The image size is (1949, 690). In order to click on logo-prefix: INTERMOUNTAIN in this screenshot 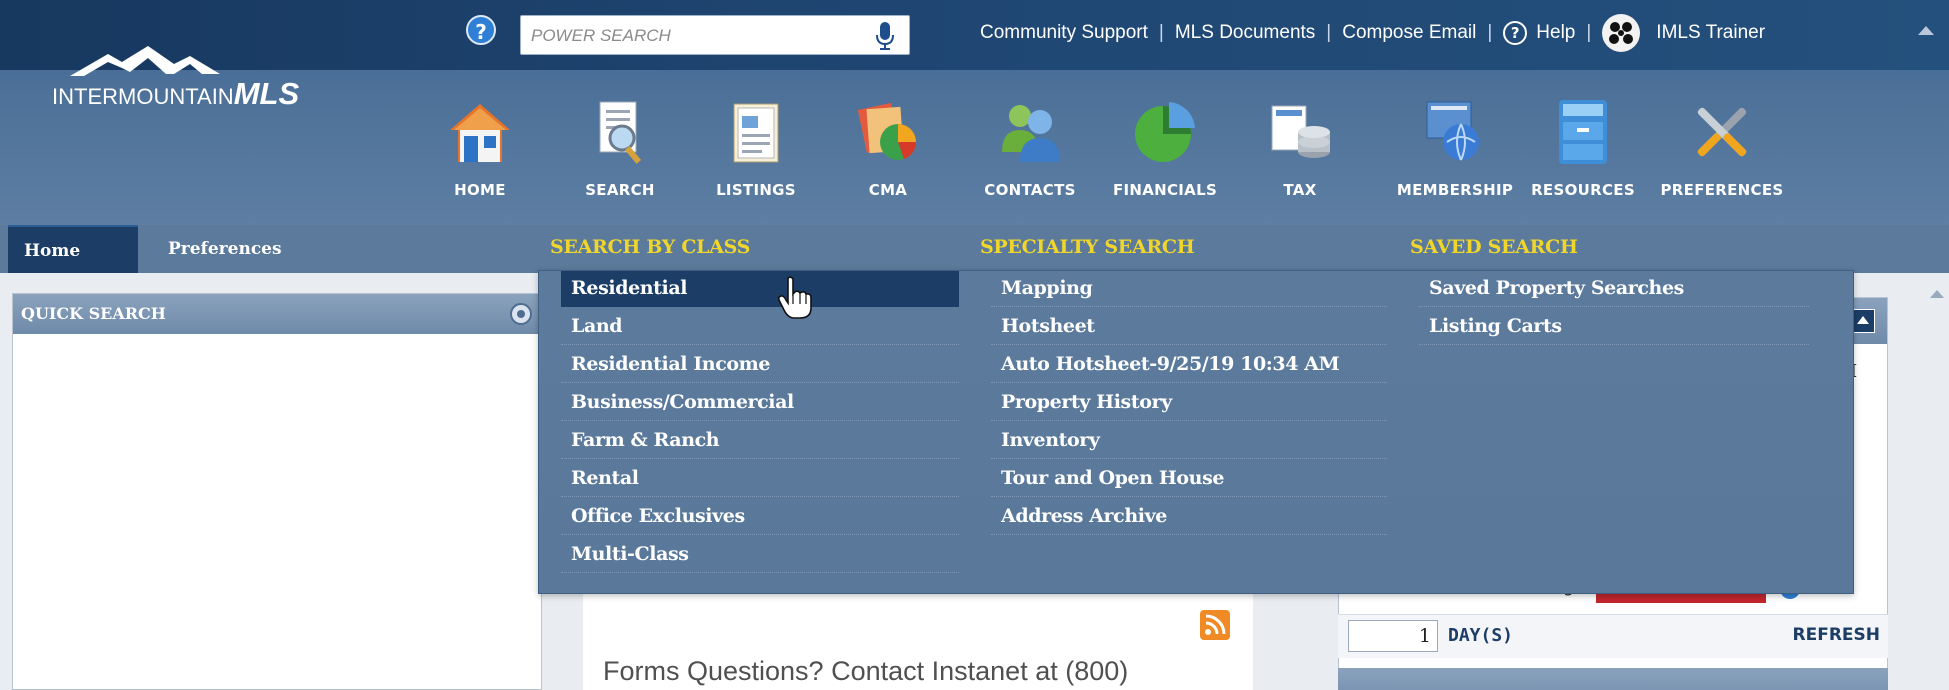, I will do `click(143, 96)`.